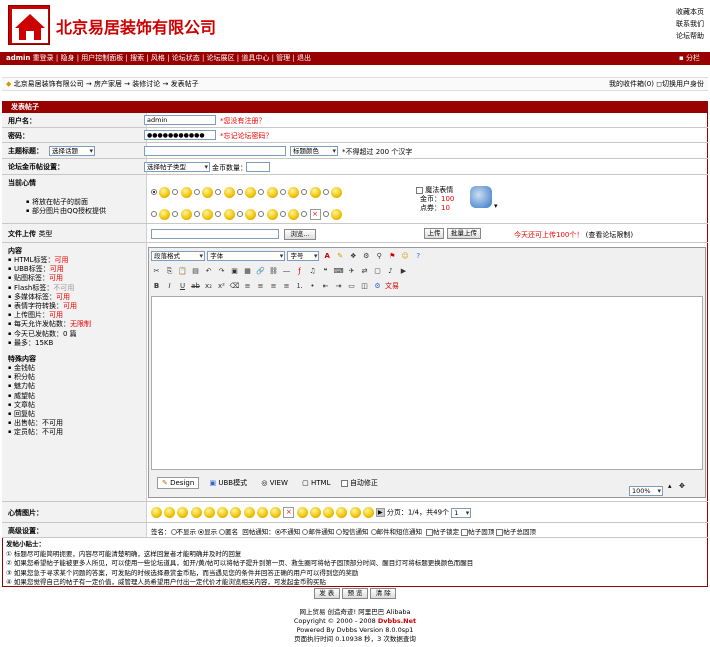 This screenshot has height=647, width=710. Describe the element at coordinates (390, 271) in the screenshot. I see `mp3-icon: ♪` at that location.